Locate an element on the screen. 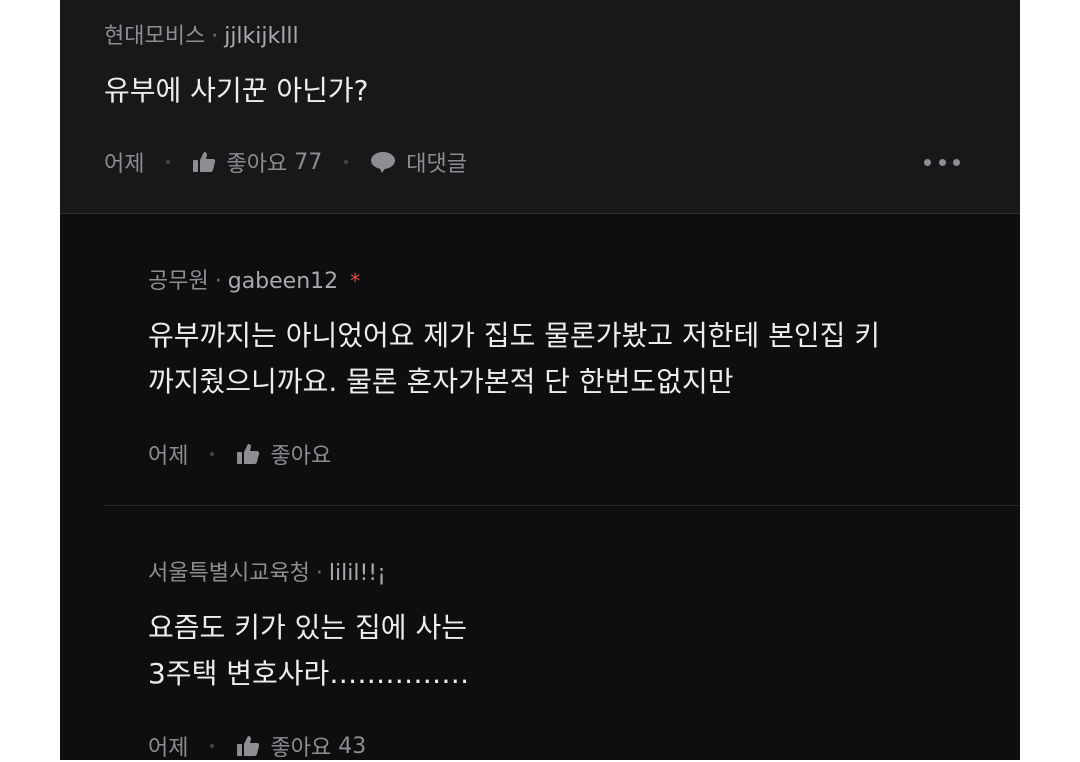 This screenshot has height=762, width=1080. like-button: 좋아요 43 is located at coordinates (301, 746).